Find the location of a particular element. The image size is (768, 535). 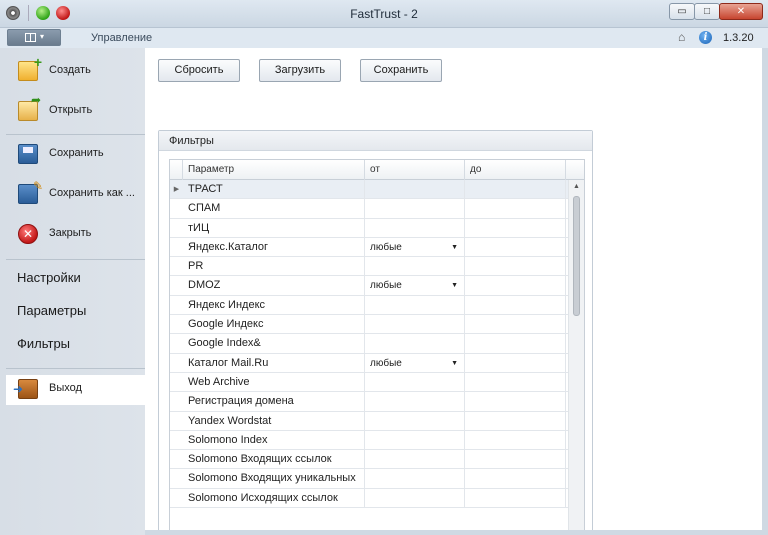

title-bar: FastTrust - 2 ▭ □ ✕ is located at coordinates (384, 14).